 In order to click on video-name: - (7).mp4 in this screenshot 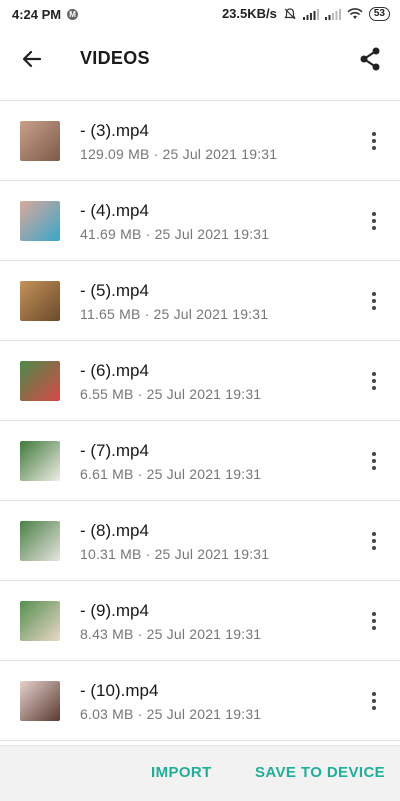, I will do `click(114, 450)`.